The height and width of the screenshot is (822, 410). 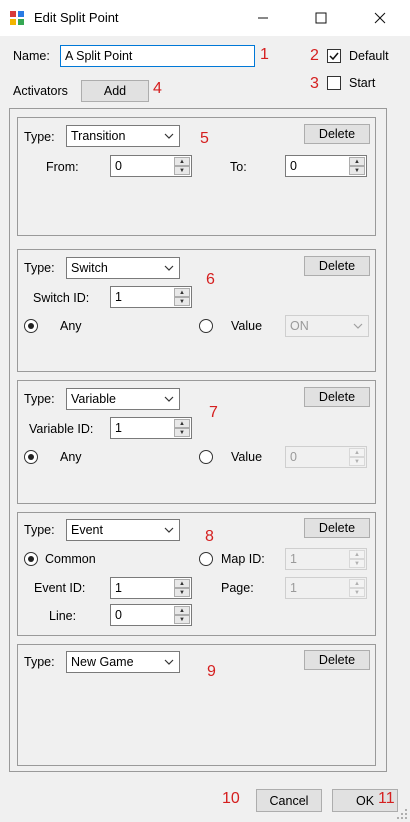 What do you see at coordinates (327, 326) in the screenshot?
I see `value-select: ON` at bounding box center [327, 326].